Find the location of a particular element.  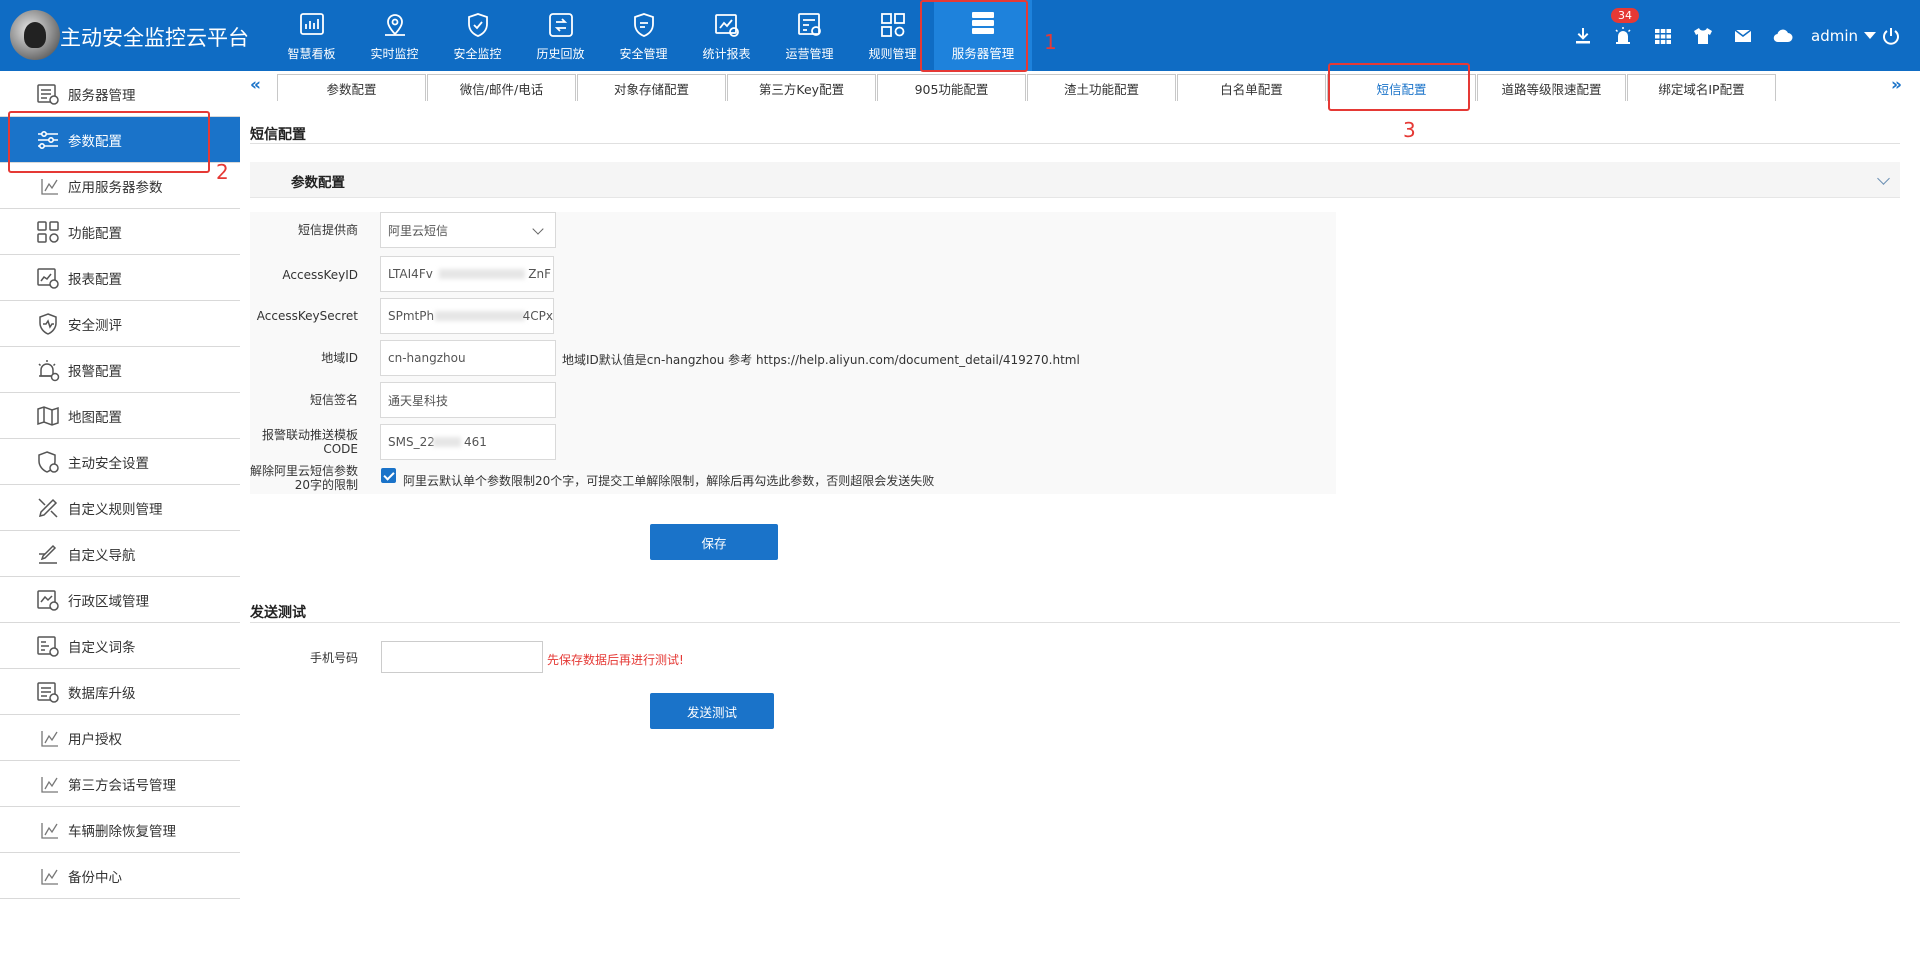

access-key-secret-input: SPmtPh 4CPx is located at coordinates (467, 316).